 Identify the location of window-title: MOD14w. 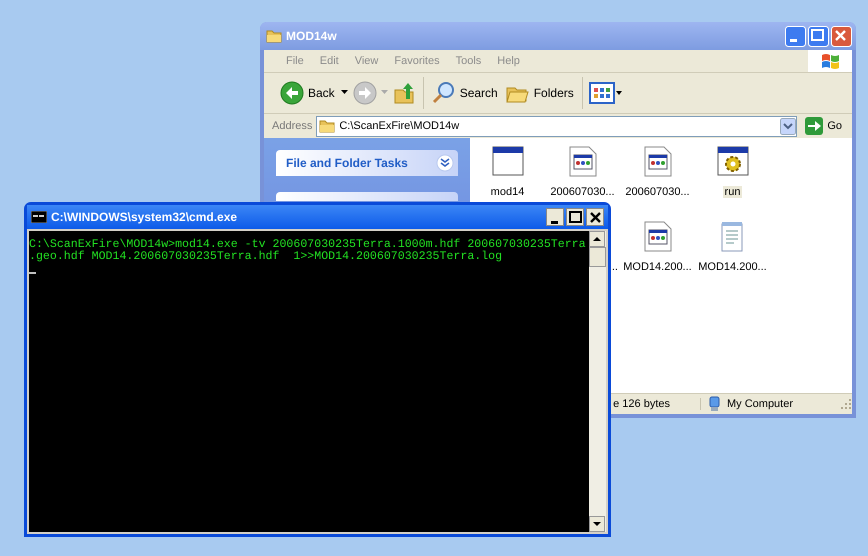
(312, 36).